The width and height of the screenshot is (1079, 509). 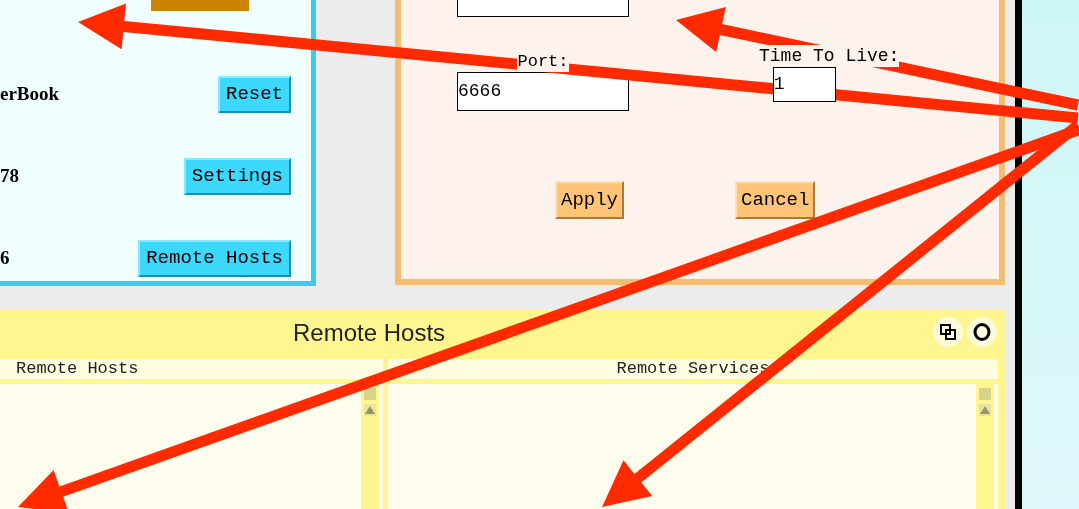 What do you see at coordinates (543, 62) in the screenshot?
I see `port-label: Port:` at bounding box center [543, 62].